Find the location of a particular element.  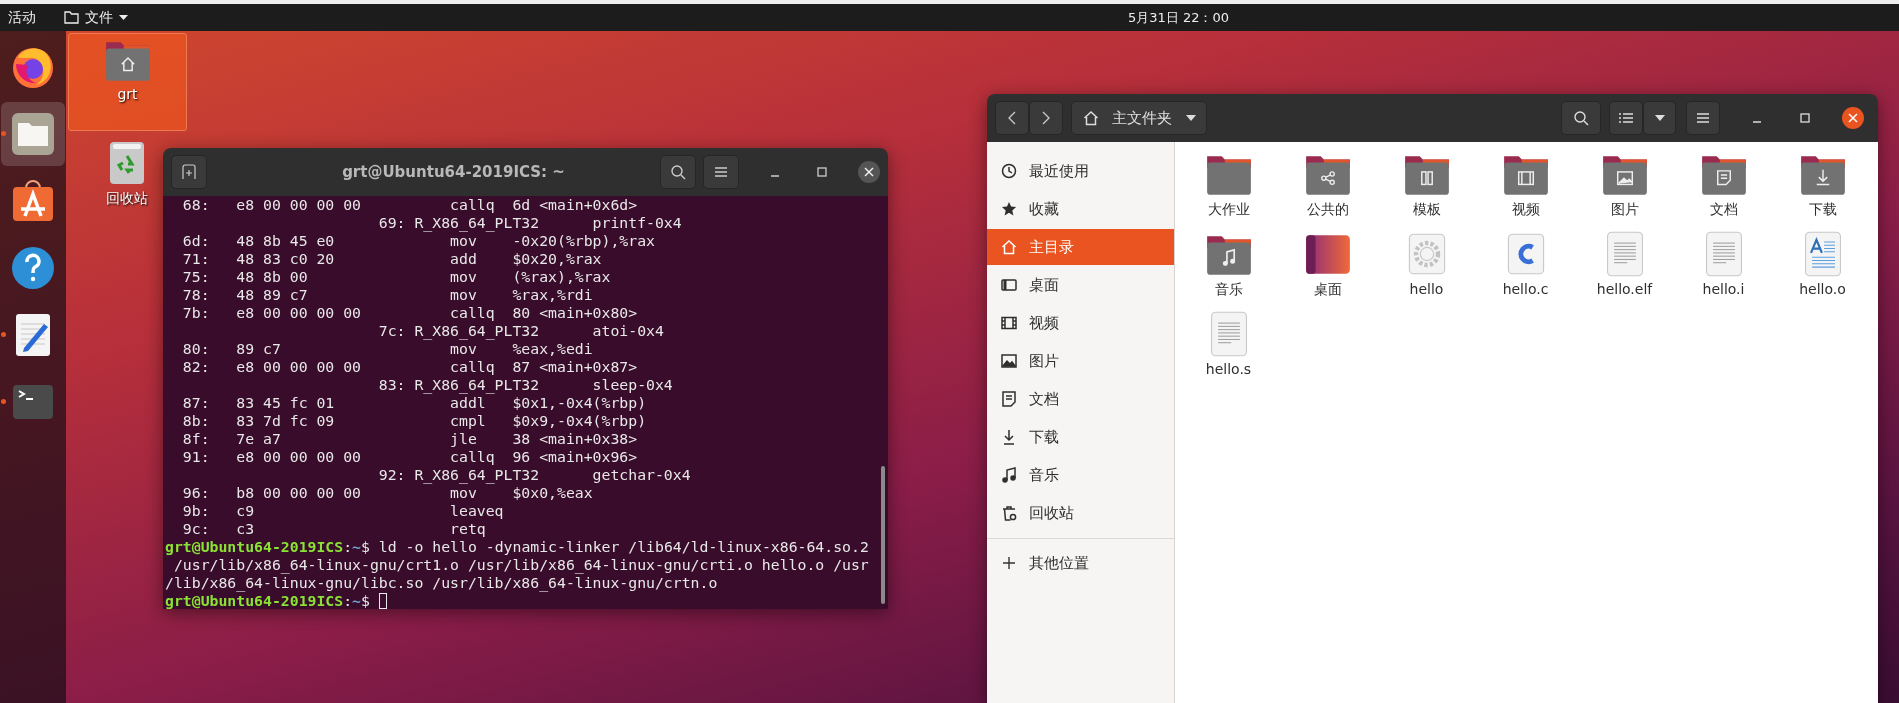

file-name: hello.o is located at coordinates (1822, 289).